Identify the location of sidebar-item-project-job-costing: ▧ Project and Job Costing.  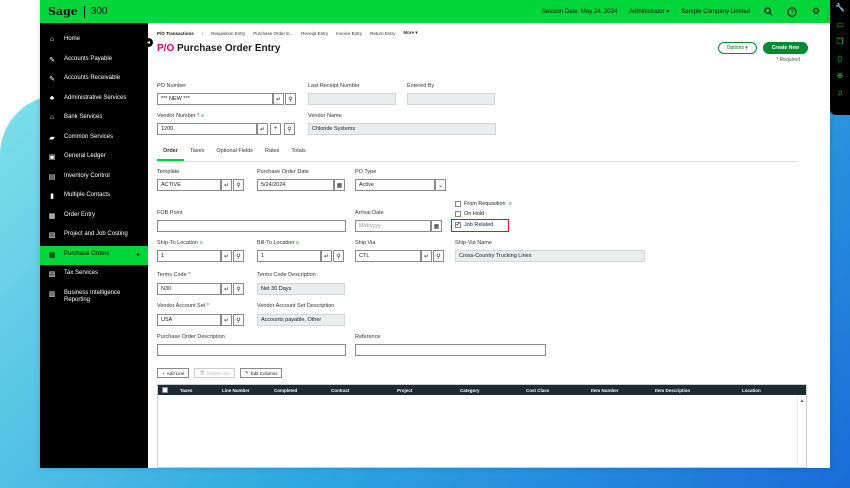
(94, 236).